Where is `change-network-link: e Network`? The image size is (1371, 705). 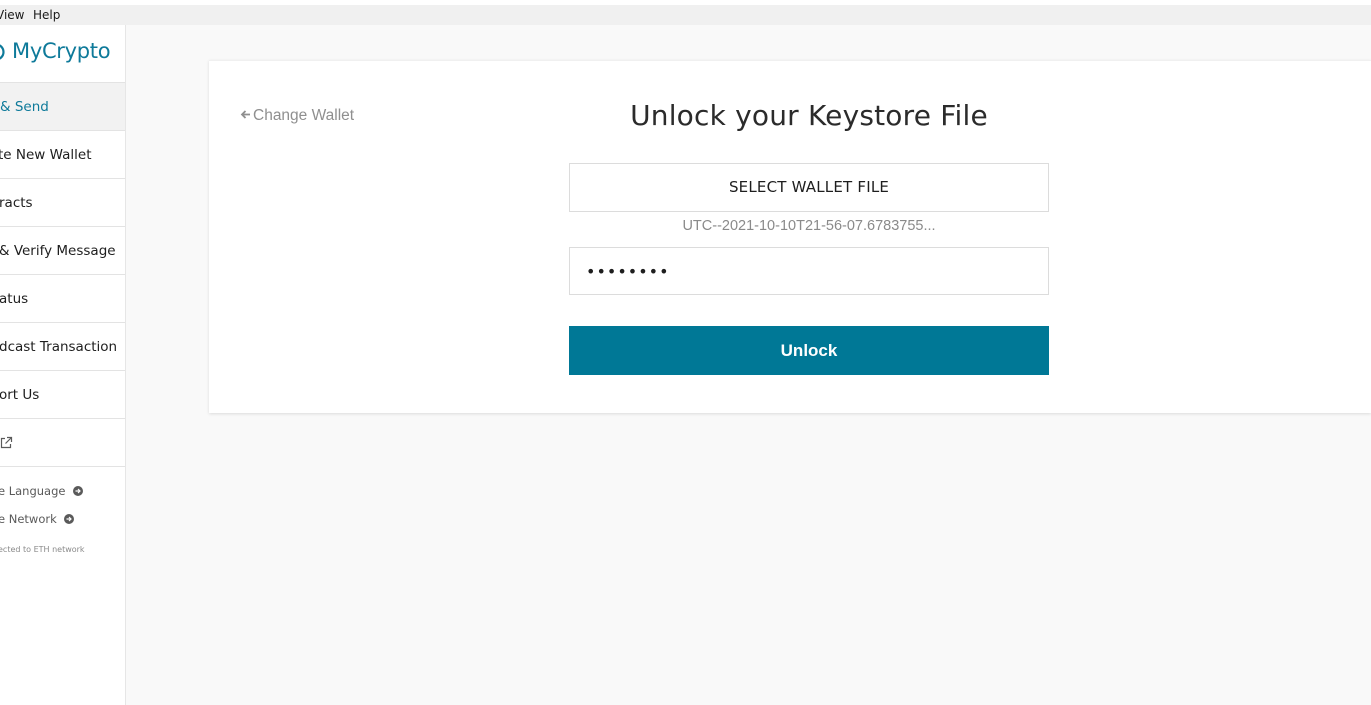
change-network-link: e Network is located at coordinates (37, 519).